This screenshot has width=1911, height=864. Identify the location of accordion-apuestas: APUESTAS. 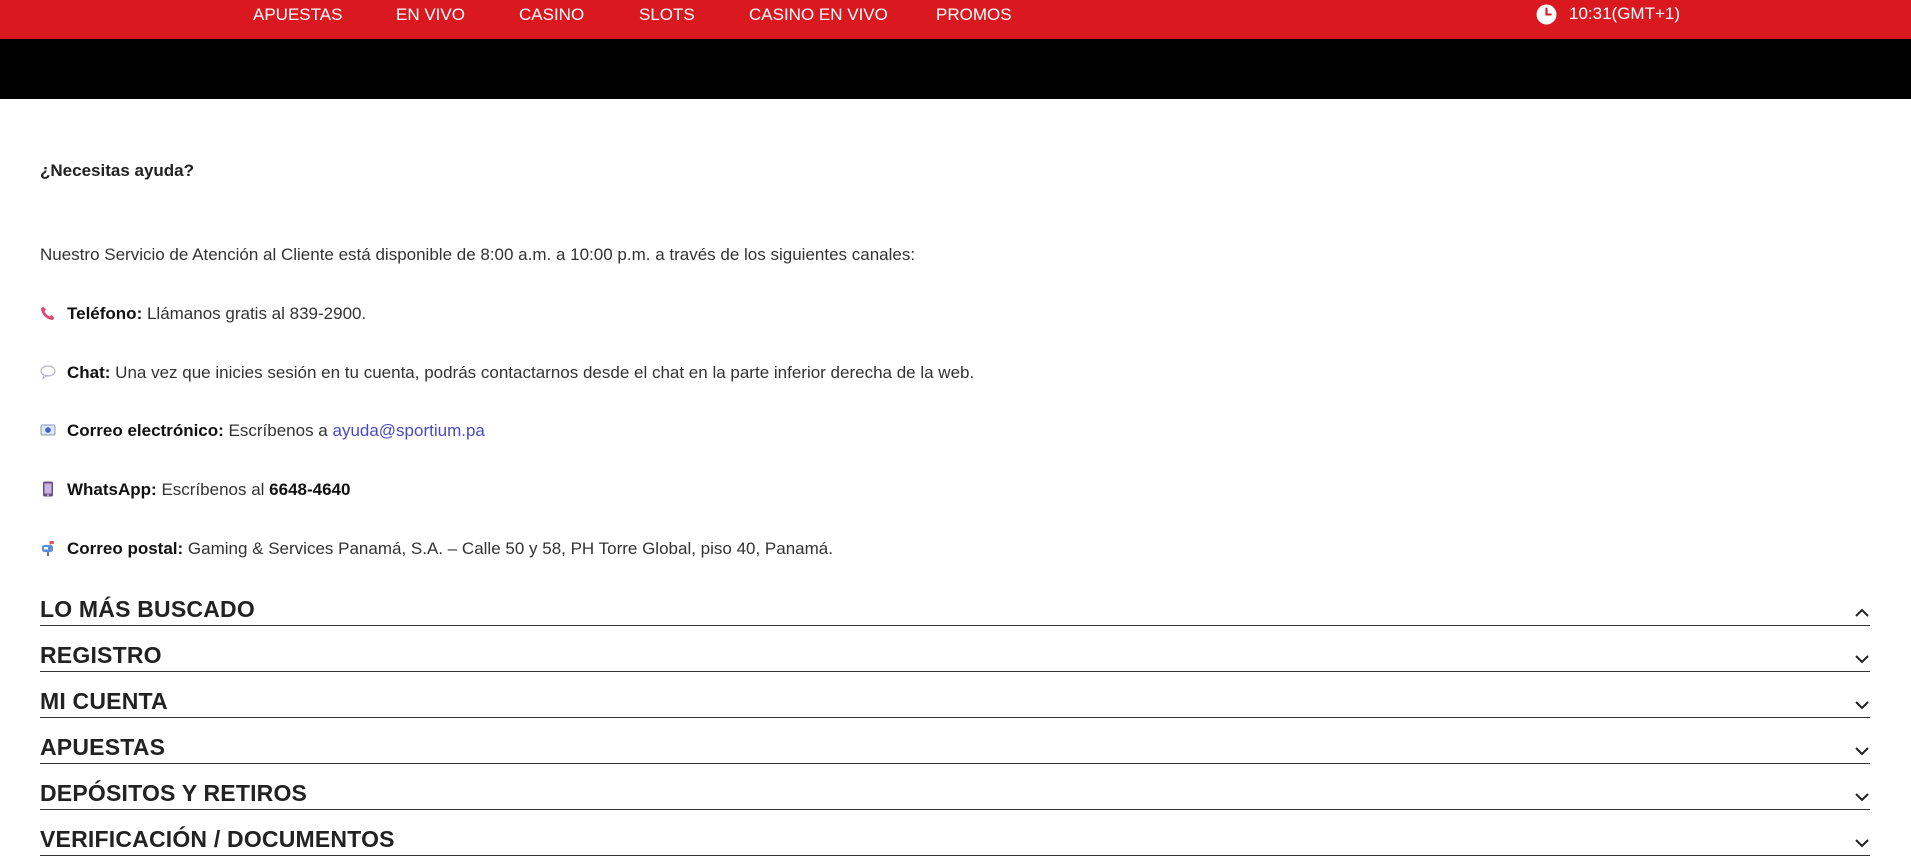
(955, 743).